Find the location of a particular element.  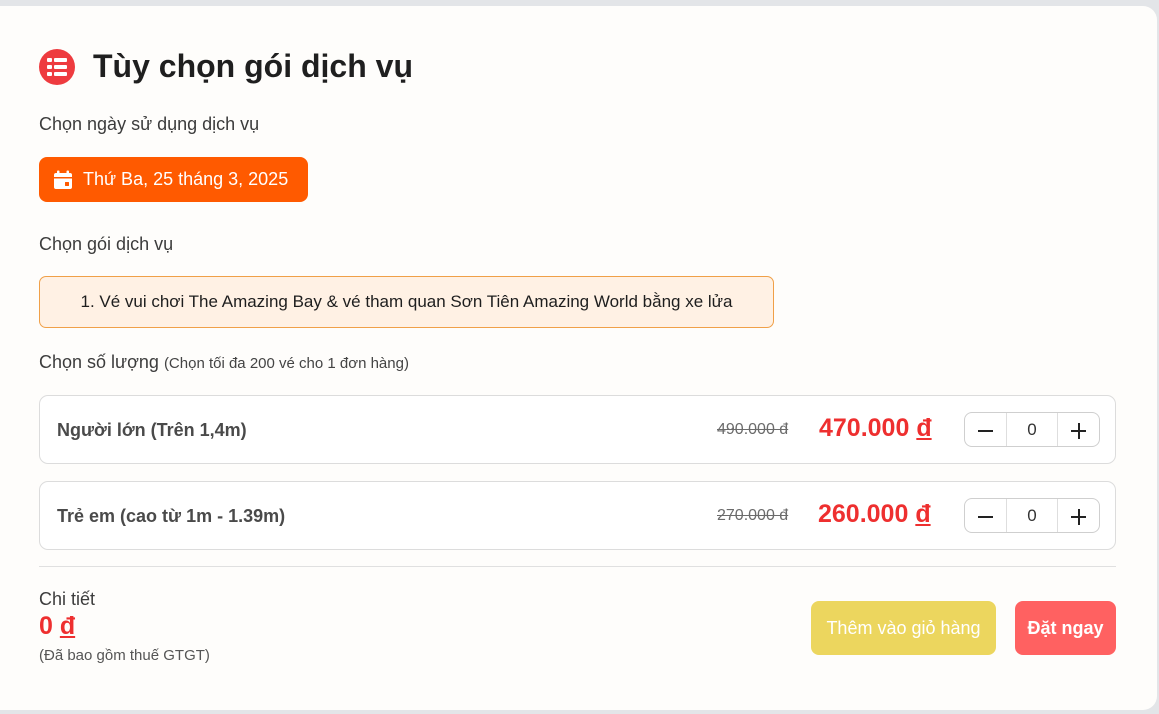

old-price: 490.000 đ is located at coordinates (753, 429).